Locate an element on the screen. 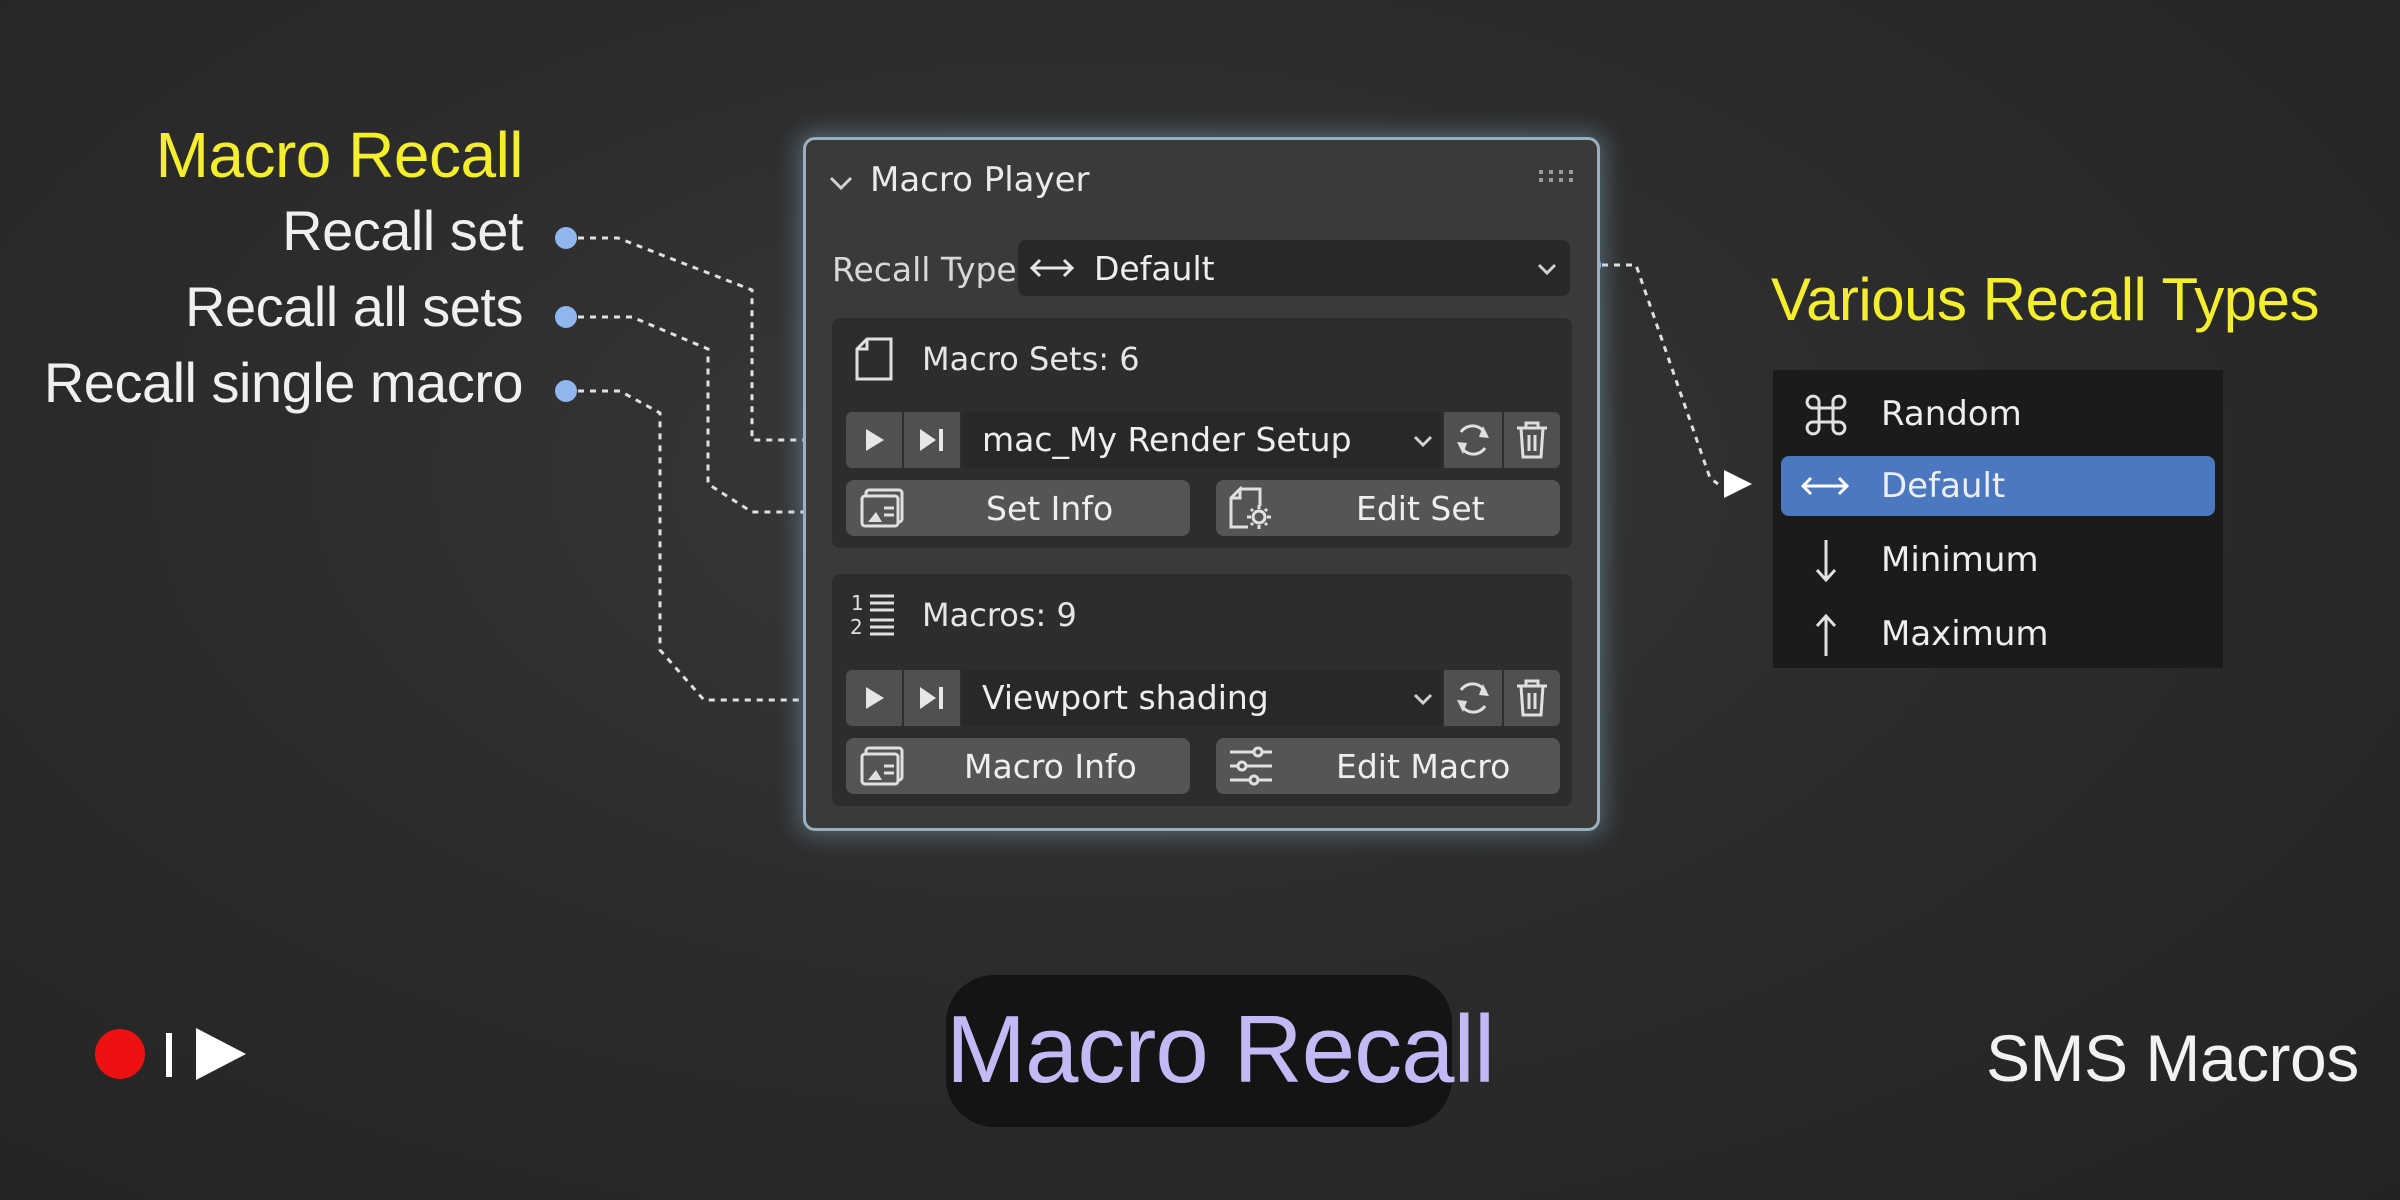 Image resolution: width=2400 pixels, height=1200 pixels. macro-select: Viewport shading is located at coordinates (1202, 698).